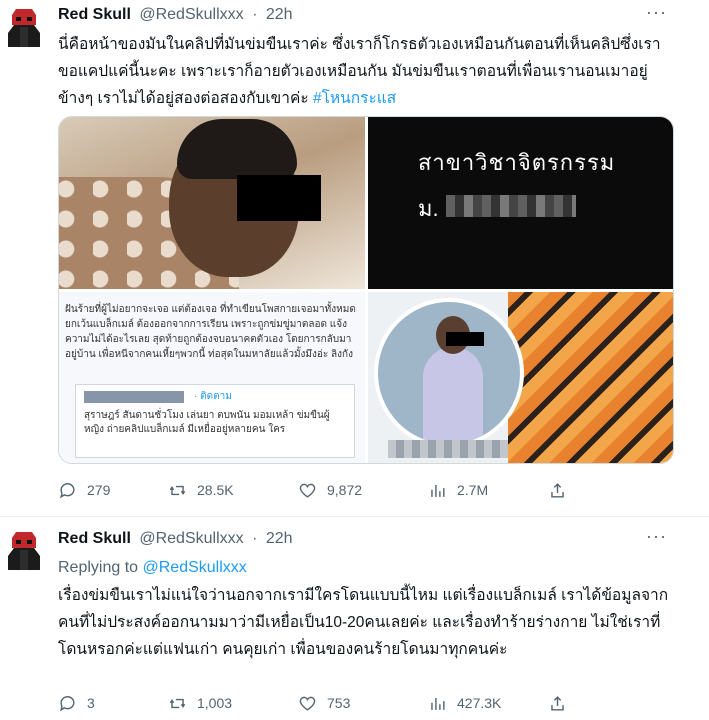 The image size is (709, 720). What do you see at coordinates (98, 567) in the screenshot?
I see `replying-to-label: Replying to` at bounding box center [98, 567].